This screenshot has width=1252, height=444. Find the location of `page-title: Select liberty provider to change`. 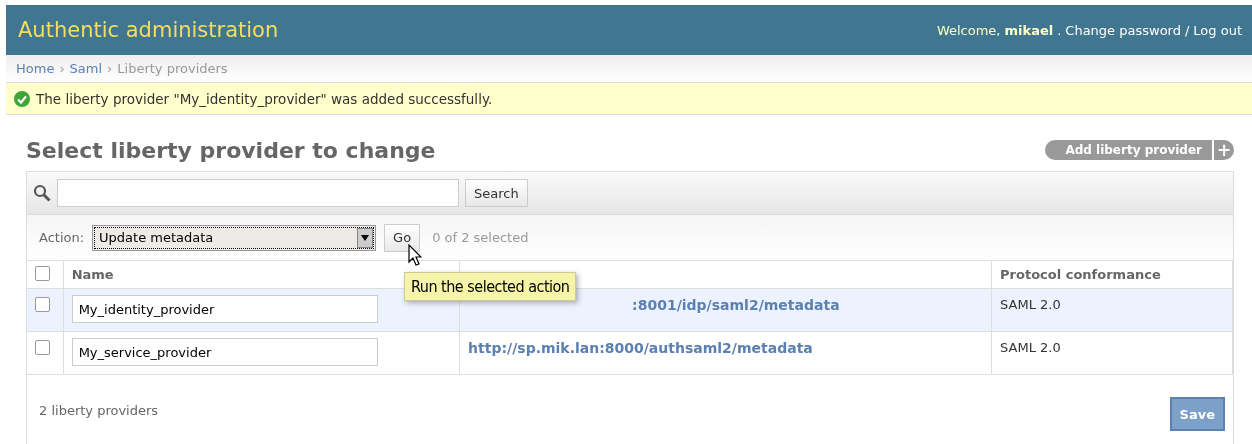

page-title: Select liberty provider to change is located at coordinates (231, 150).